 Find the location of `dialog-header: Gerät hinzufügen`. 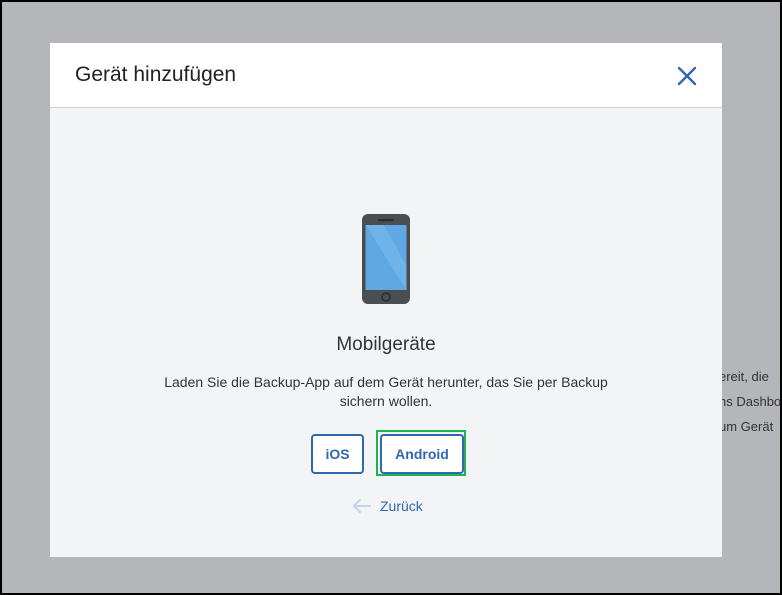

dialog-header: Gerät hinzufügen is located at coordinates (386, 75).